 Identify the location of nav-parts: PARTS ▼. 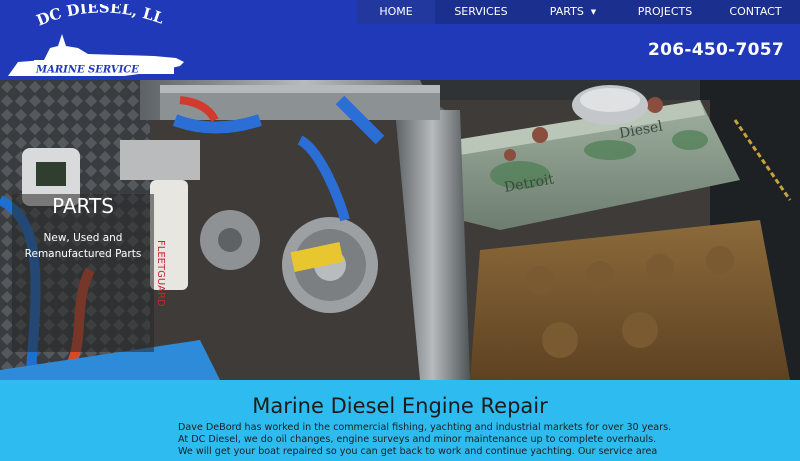
(573, 12).